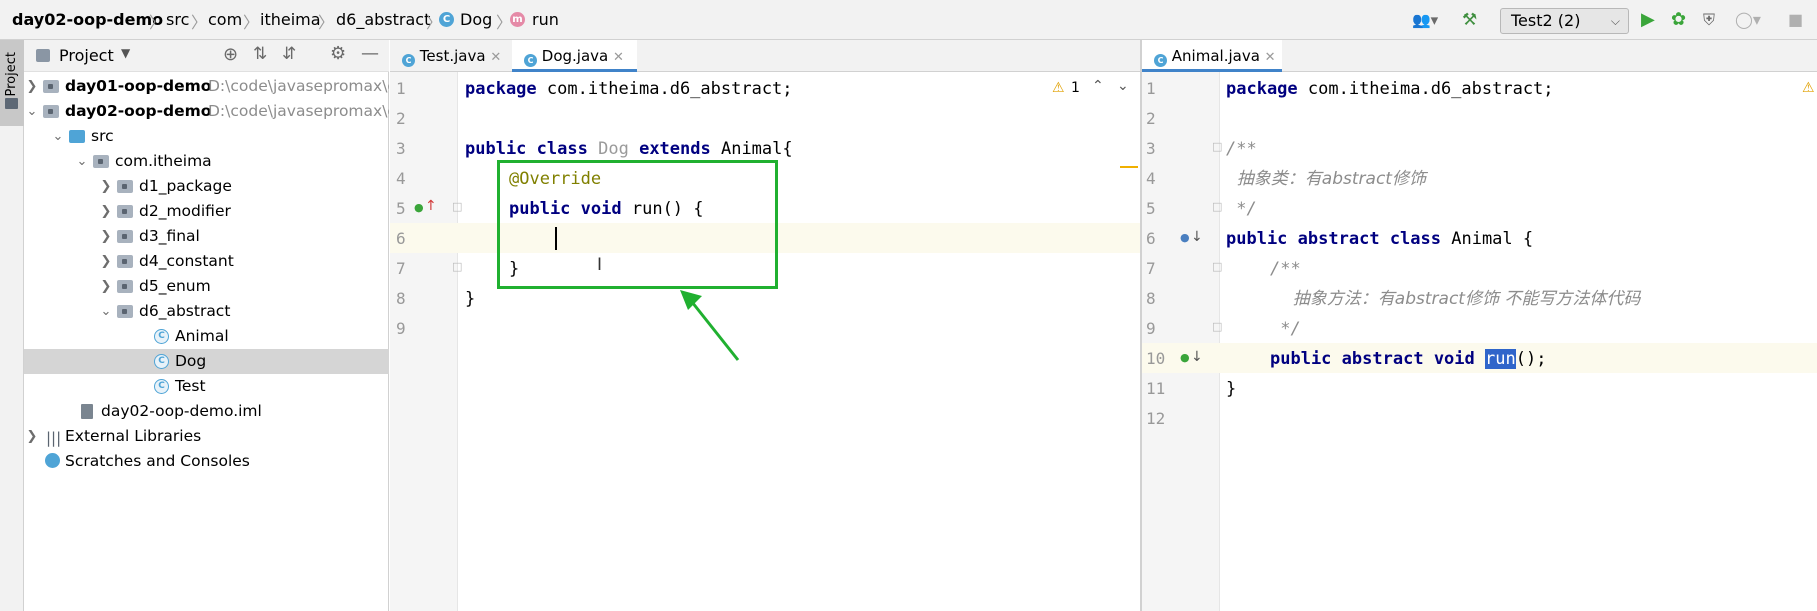 This screenshot has width=1817, height=611. What do you see at coordinates (1461, 299) in the screenshot?
I see `code-line-8: 抽象方法：有abstract修饰 不能写方法体代码` at bounding box center [1461, 299].